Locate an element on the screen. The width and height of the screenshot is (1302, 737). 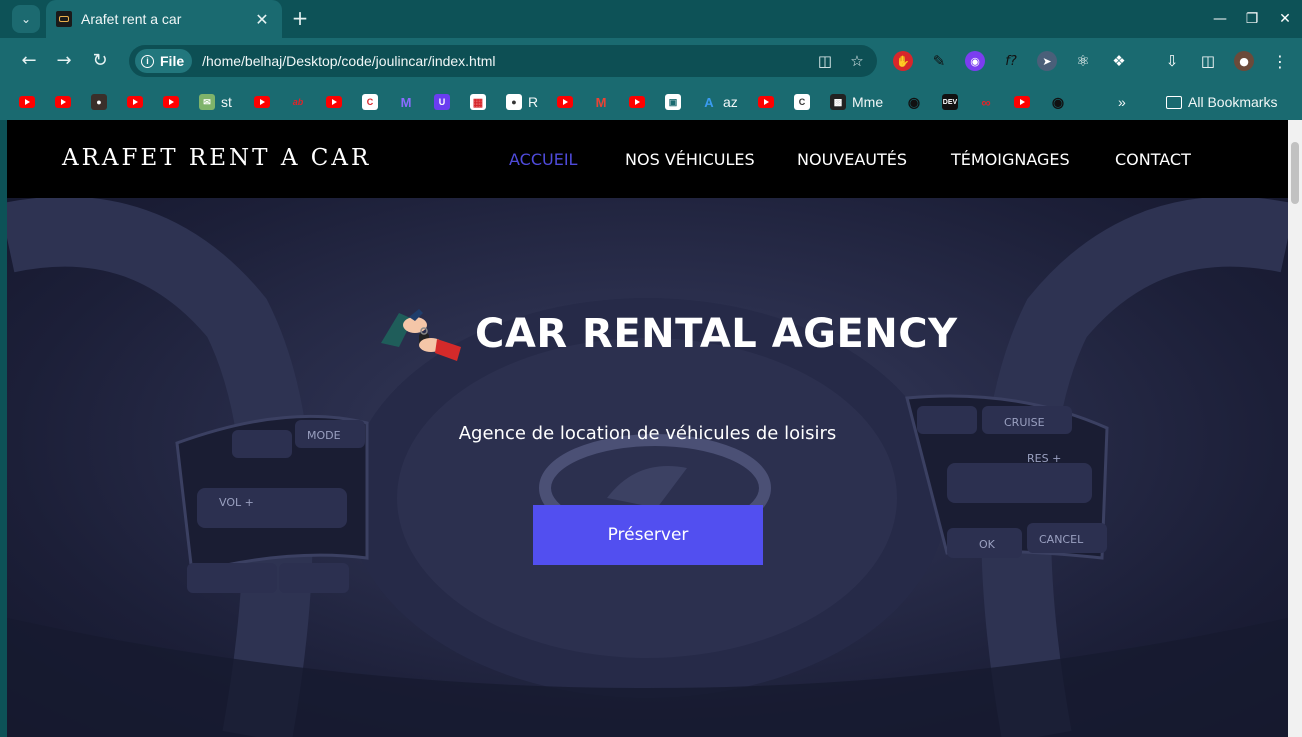
grid-icon: ▦ is located at coordinates (478, 102).